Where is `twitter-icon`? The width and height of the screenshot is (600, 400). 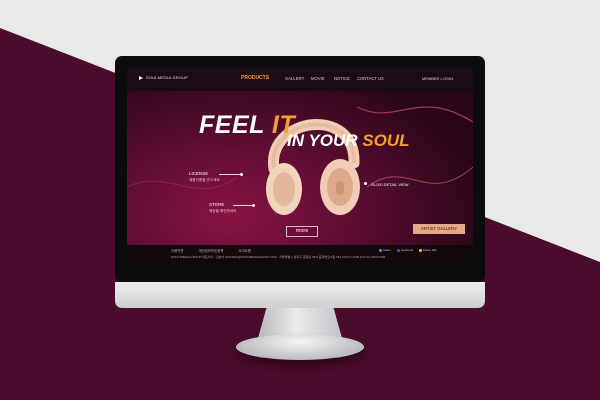
twitter-icon is located at coordinates (380, 250).